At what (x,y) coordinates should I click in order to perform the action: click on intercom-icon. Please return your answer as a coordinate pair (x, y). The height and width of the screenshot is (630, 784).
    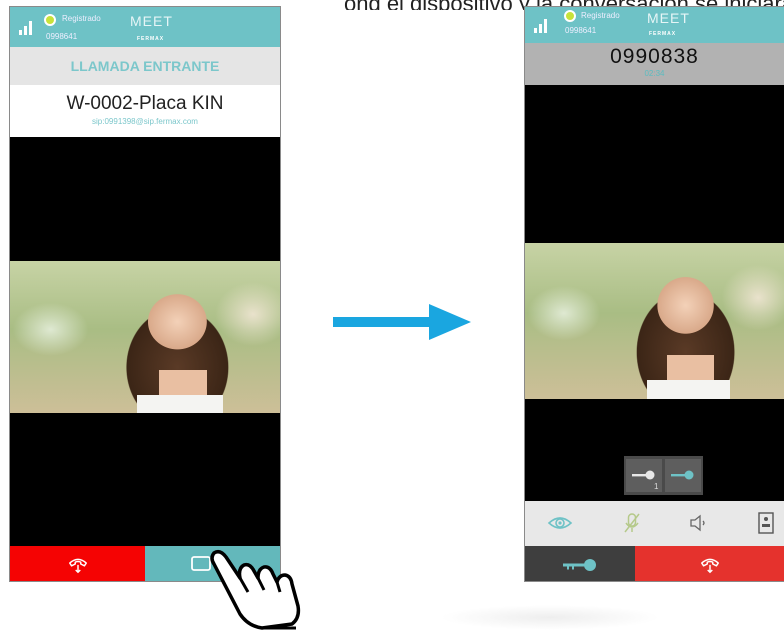
    Looking at the image, I should click on (766, 523).